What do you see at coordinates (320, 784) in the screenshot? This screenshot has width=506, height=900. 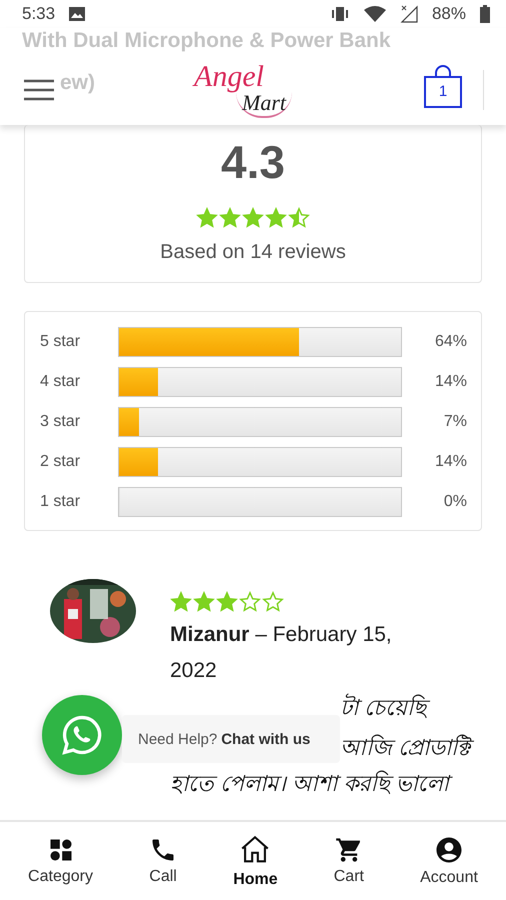 I see `review-text: হাতে পেলাম। আশা করছি ভালো` at bounding box center [320, 784].